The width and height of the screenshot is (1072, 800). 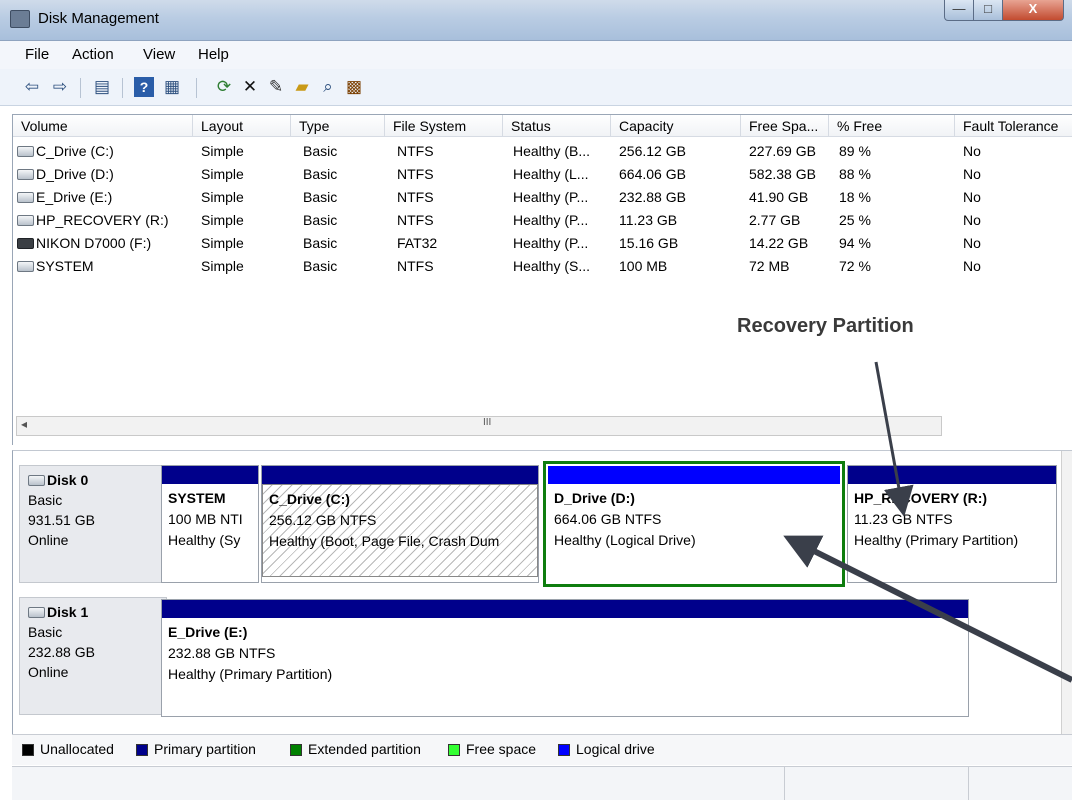 I want to click on cell-layout: Simple, so click(x=222, y=151).